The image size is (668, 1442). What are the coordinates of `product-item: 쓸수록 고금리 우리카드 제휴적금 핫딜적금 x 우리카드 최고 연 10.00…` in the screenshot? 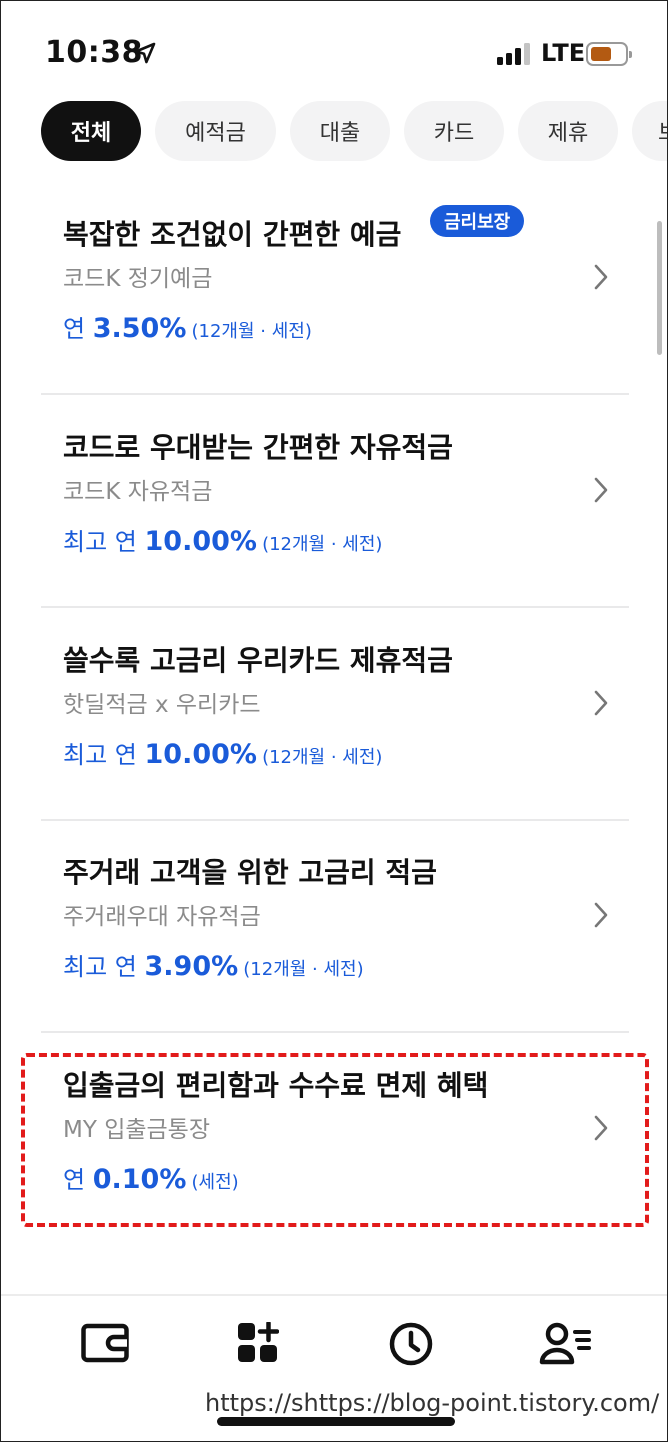 It's located at (335, 714).